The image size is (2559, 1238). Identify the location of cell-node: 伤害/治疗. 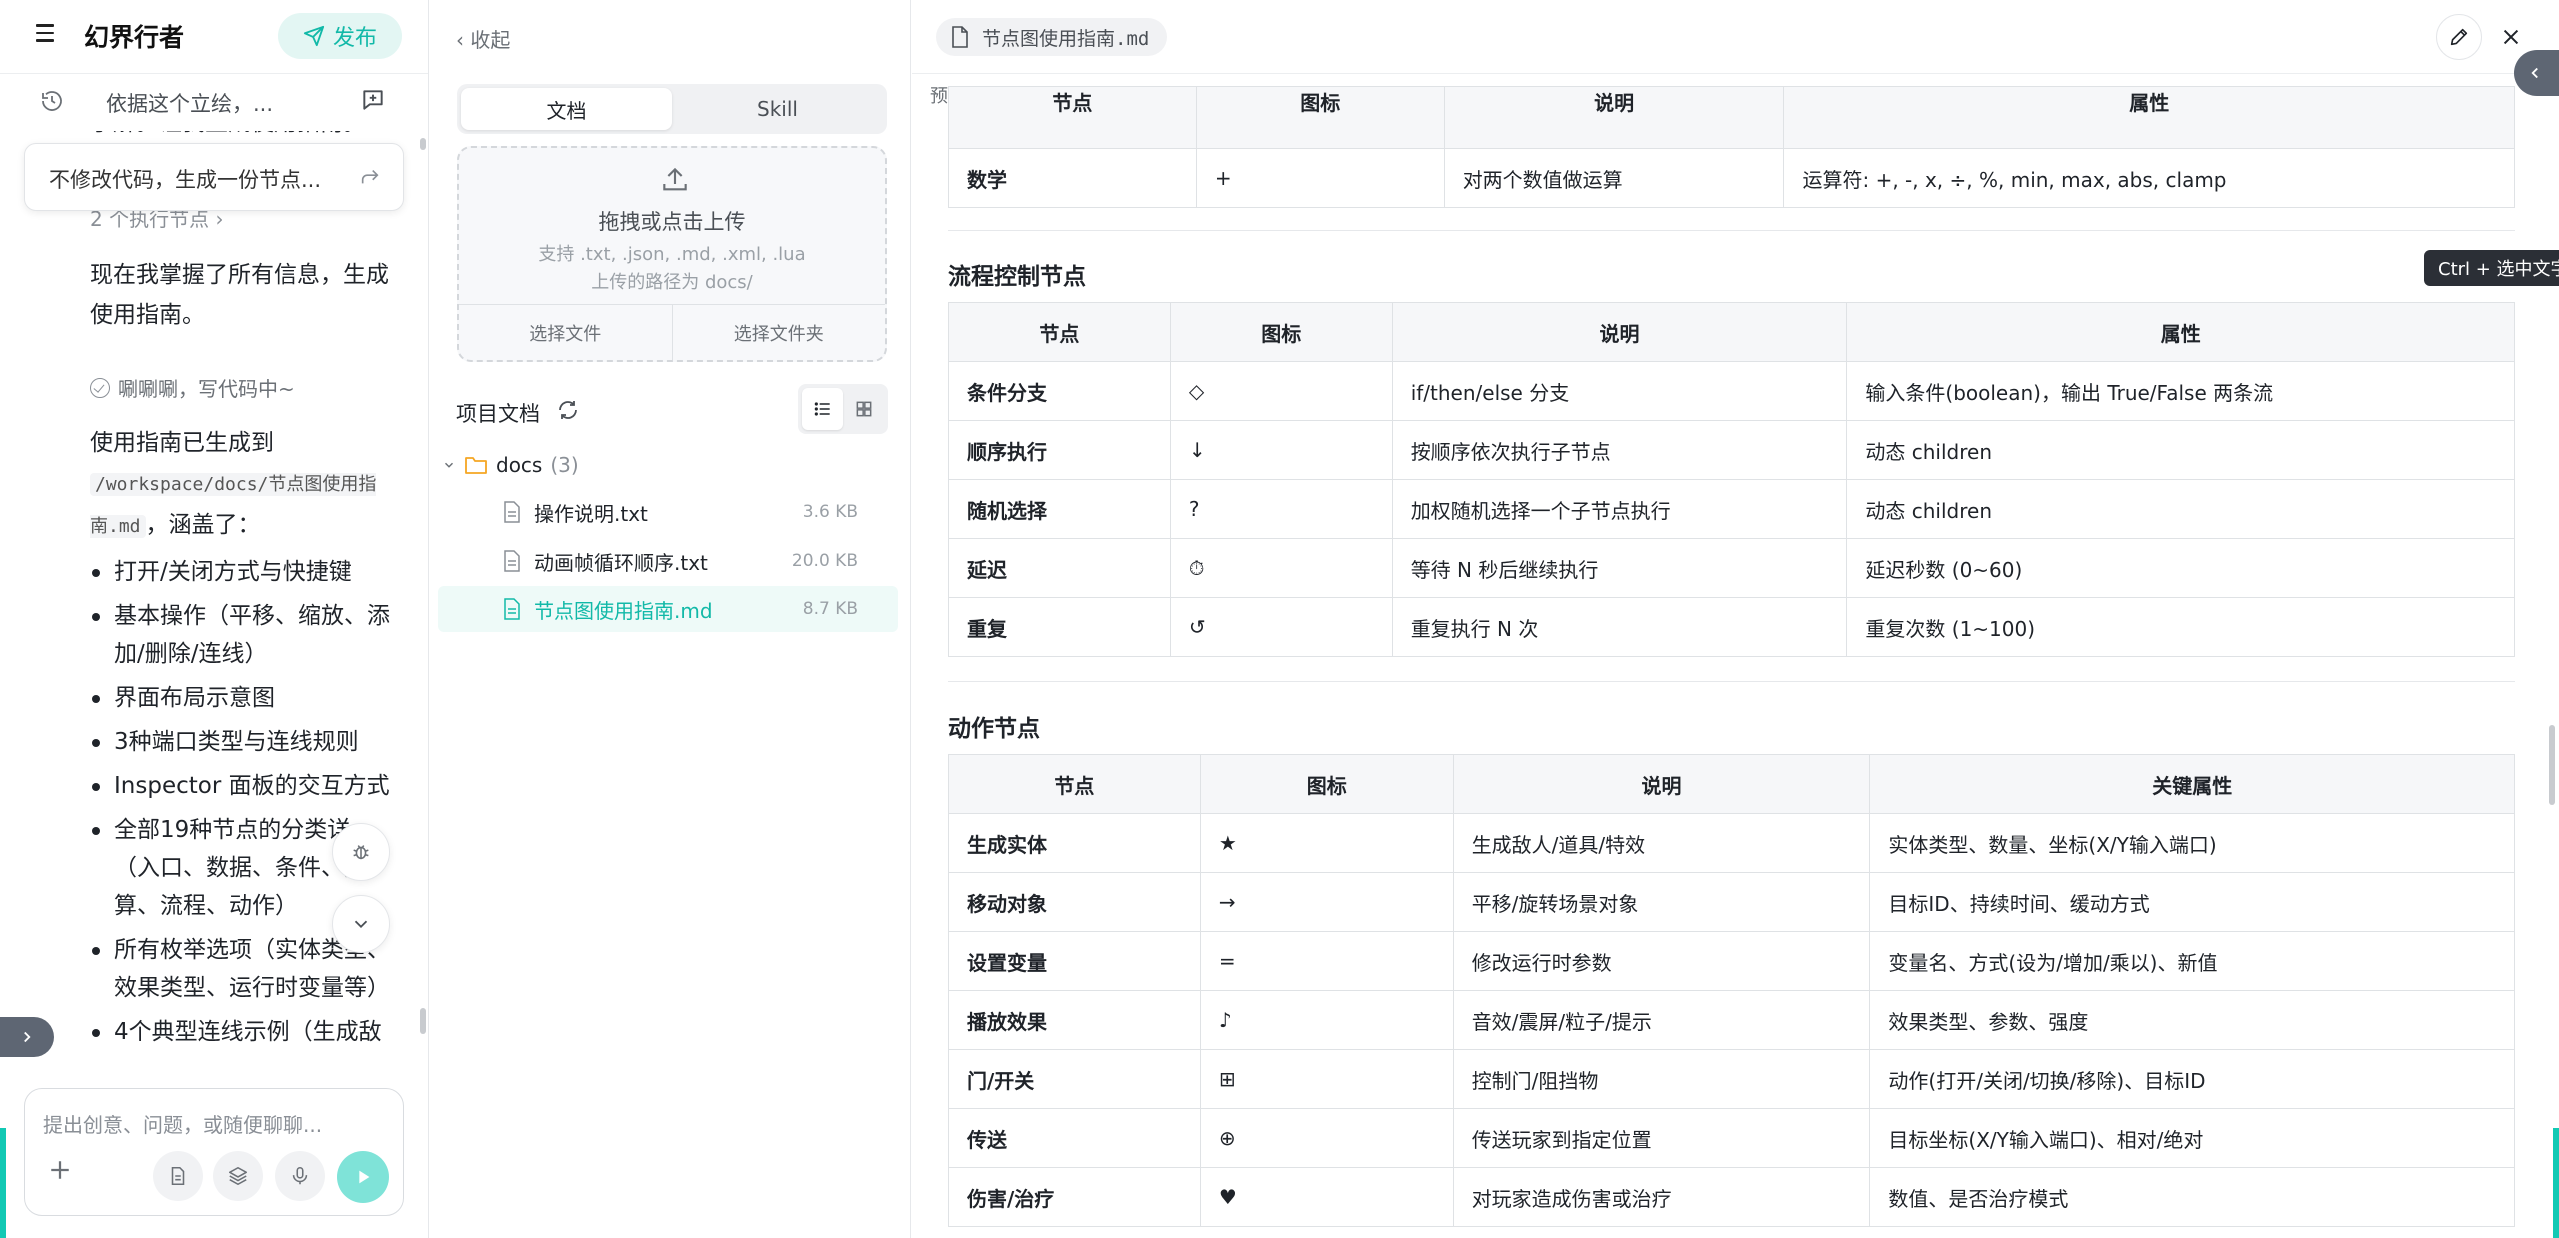
(1074, 1197).